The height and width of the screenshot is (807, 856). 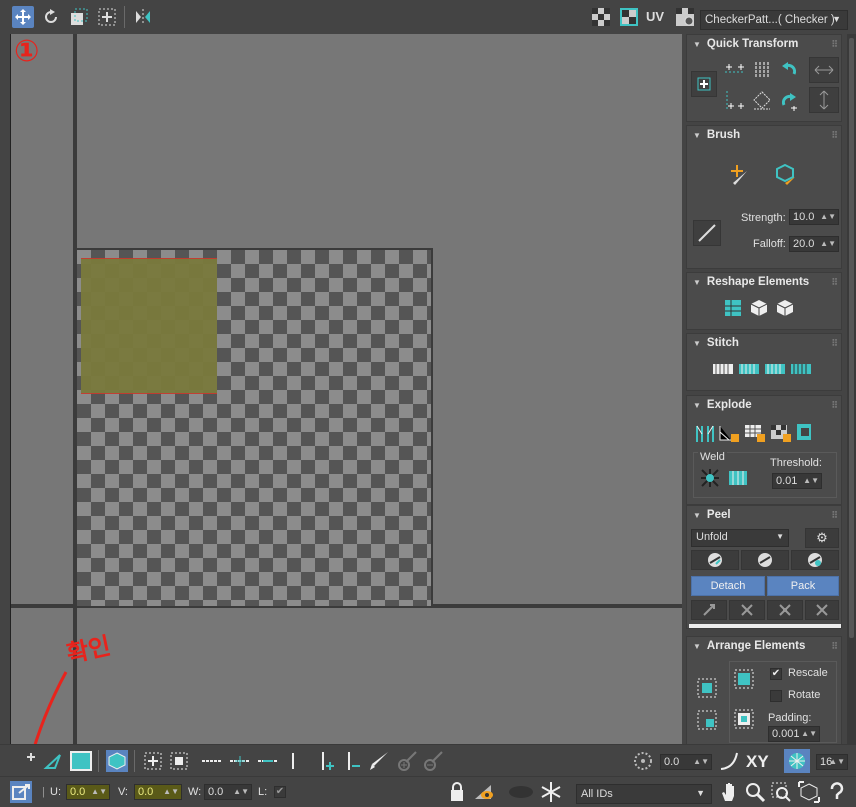 What do you see at coordinates (822, 538) in the screenshot?
I see `peel-settings-button: ⚙` at bounding box center [822, 538].